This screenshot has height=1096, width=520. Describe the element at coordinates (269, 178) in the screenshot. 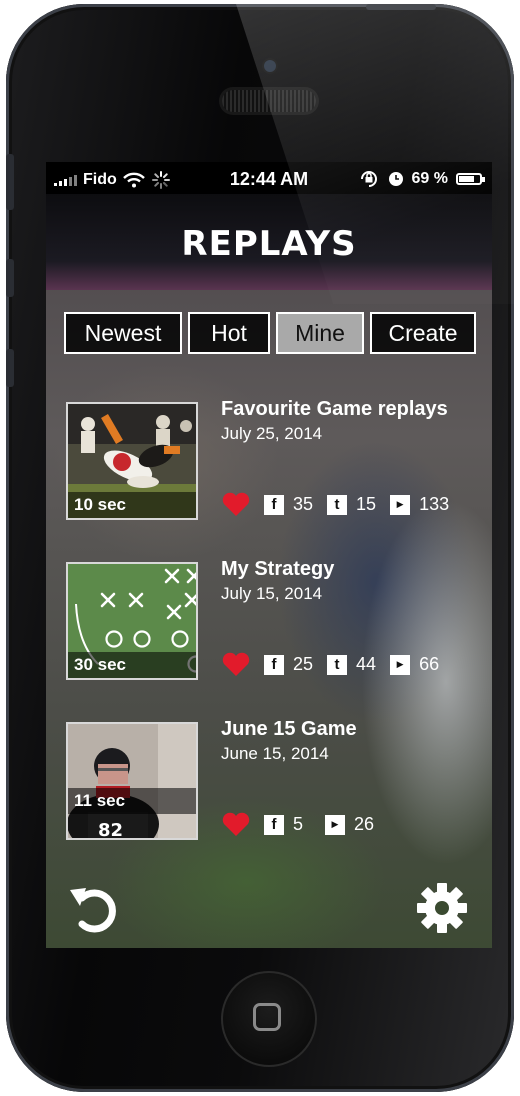

I see `status-bar: Fido 12:44 AM 69 %` at that location.